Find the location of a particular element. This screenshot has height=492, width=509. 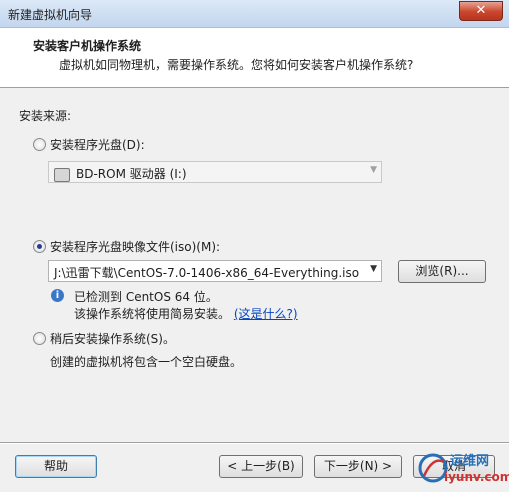

back-button: < 上一步(B) is located at coordinates (261, 466).